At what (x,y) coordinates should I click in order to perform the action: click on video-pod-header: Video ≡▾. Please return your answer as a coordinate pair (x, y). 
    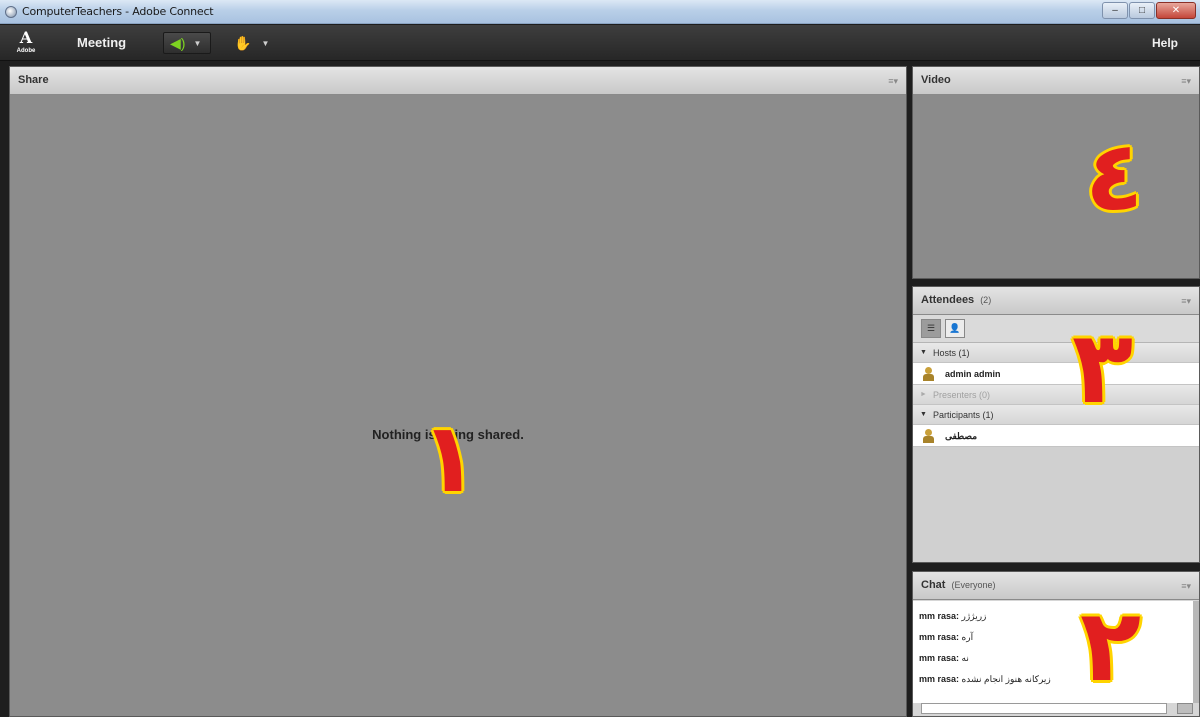
    Looking at the image, I should click on (1056, 81).